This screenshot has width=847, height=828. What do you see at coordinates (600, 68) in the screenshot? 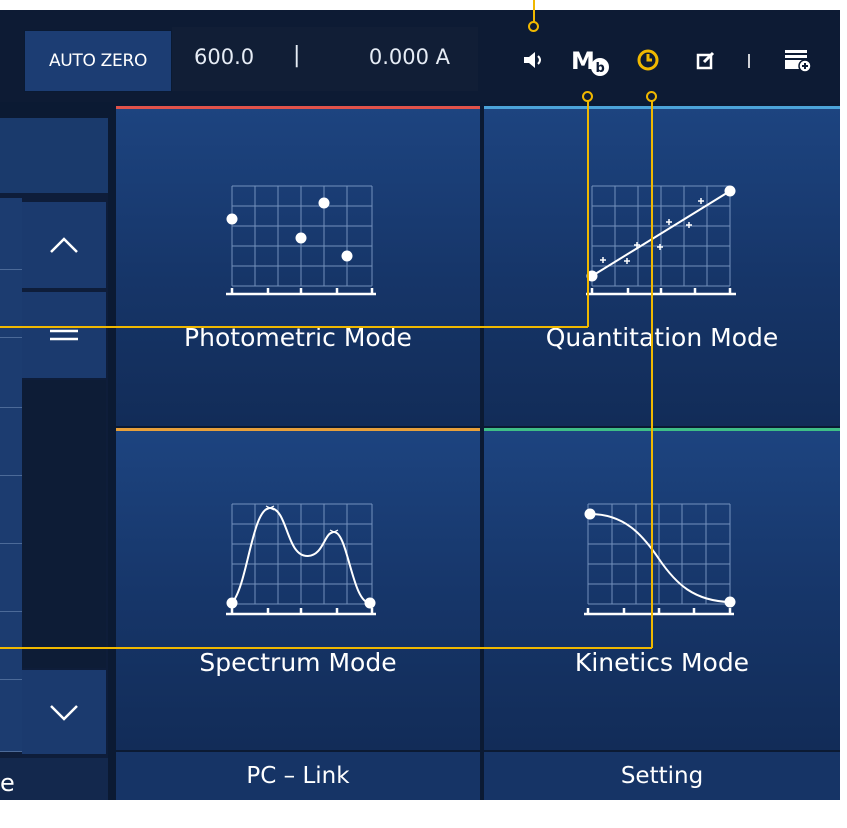
I see `svg-text: b` at bounding box center [600, 68].